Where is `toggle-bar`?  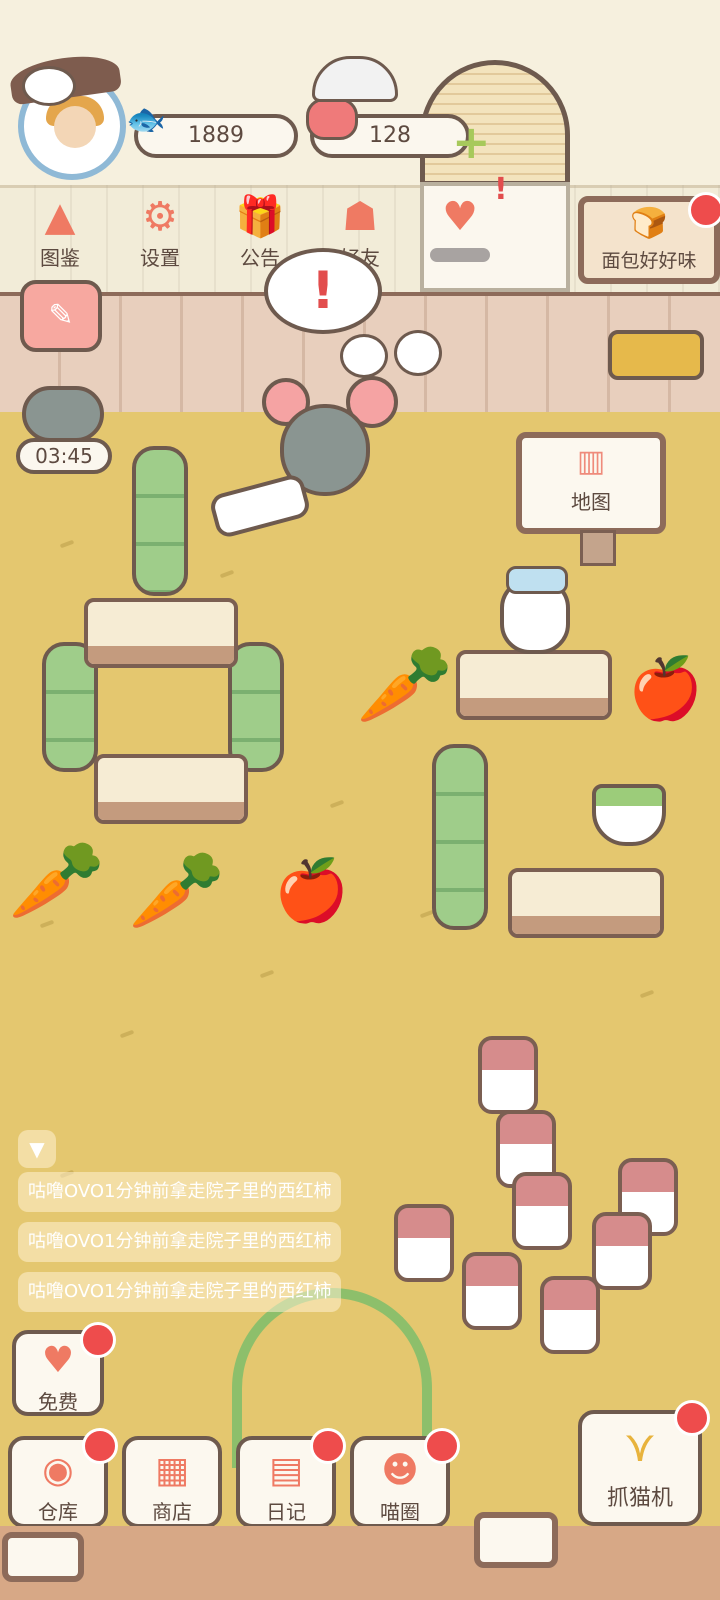 toggle-bar is located at coordinates (460, 255).